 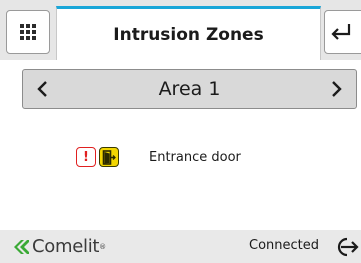 I want to click on area-name: Area 1, so click(x=189, y=89).